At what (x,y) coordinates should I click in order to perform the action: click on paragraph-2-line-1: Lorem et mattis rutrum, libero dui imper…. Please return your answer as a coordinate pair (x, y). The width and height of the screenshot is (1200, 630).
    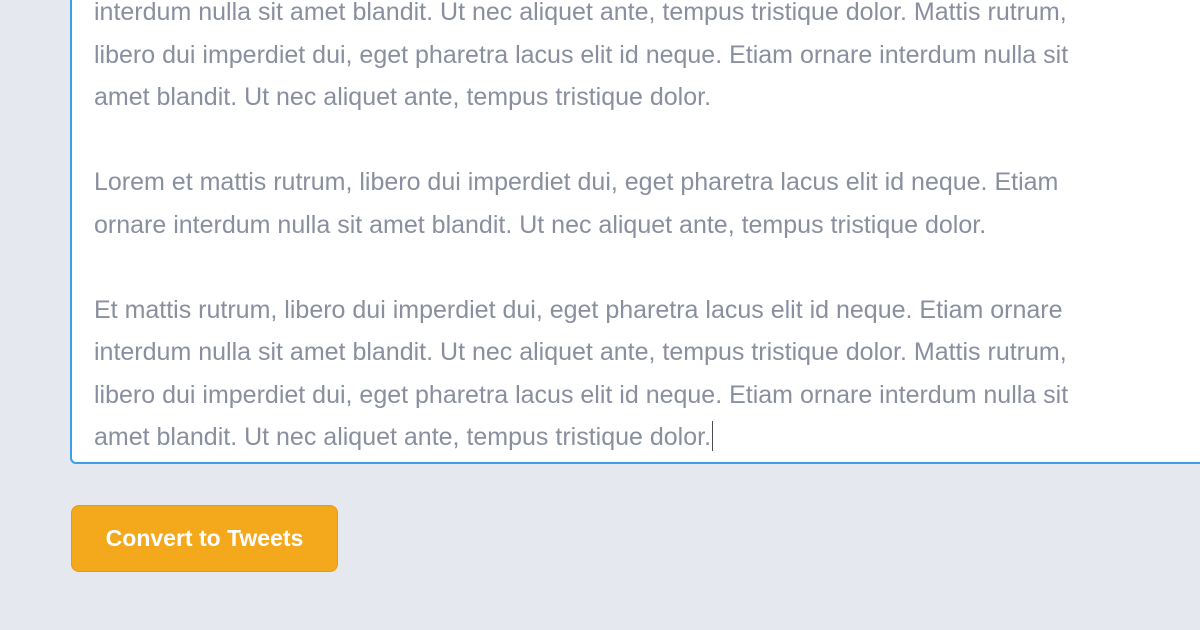
    Looking at the image, I should click on (576, 182).